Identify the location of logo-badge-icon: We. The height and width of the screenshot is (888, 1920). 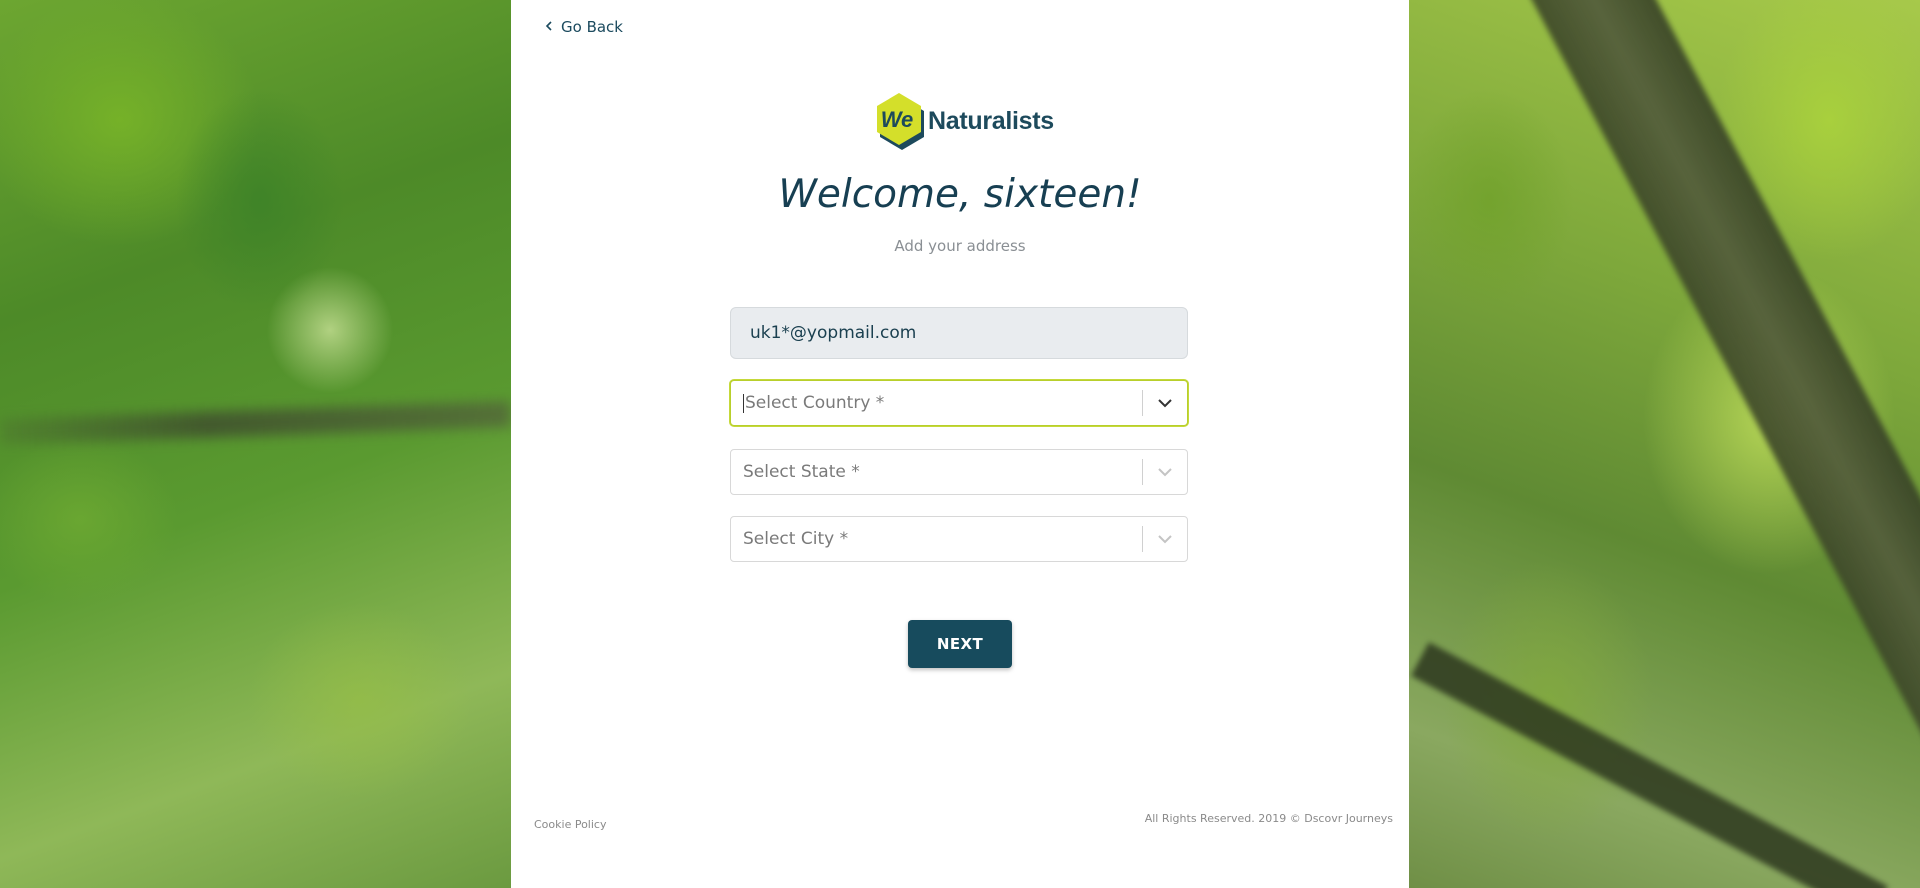
(900, 121).